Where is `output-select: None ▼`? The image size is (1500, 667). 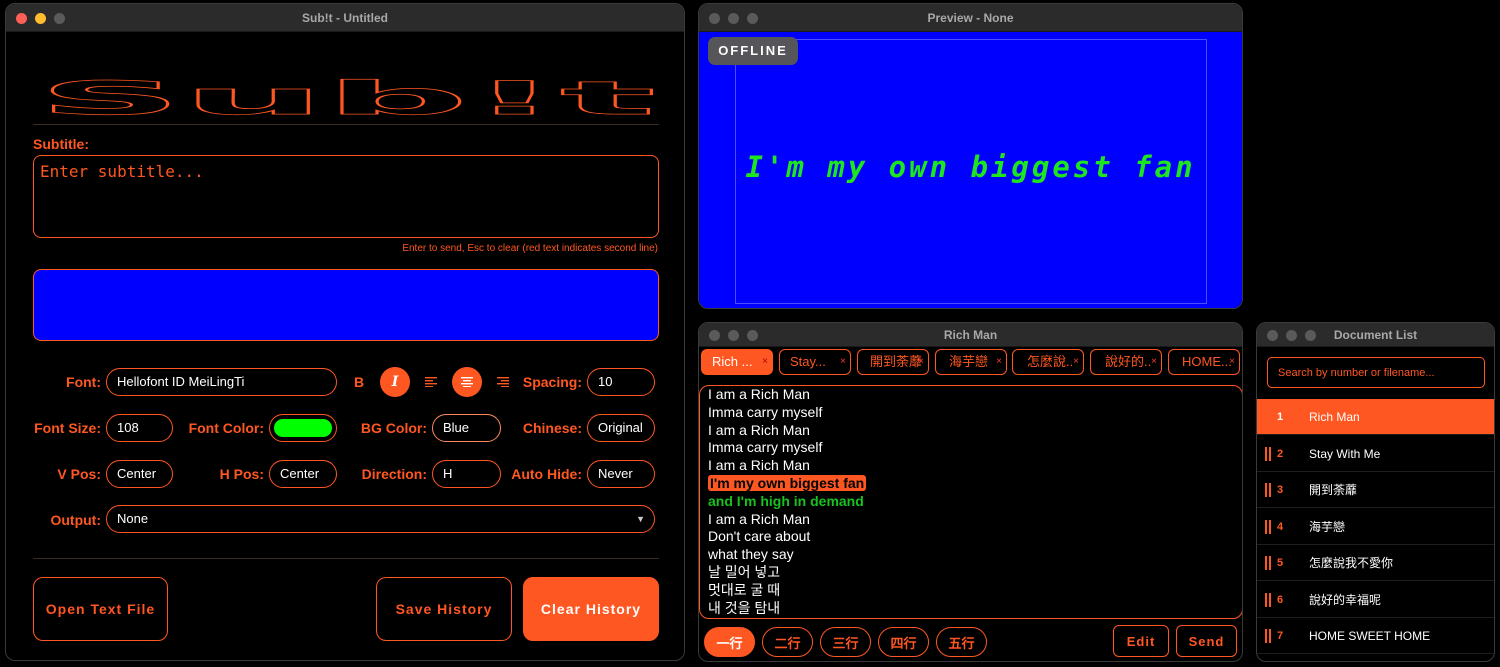 output-select: None ▼ is located at coordinates (380, 519).